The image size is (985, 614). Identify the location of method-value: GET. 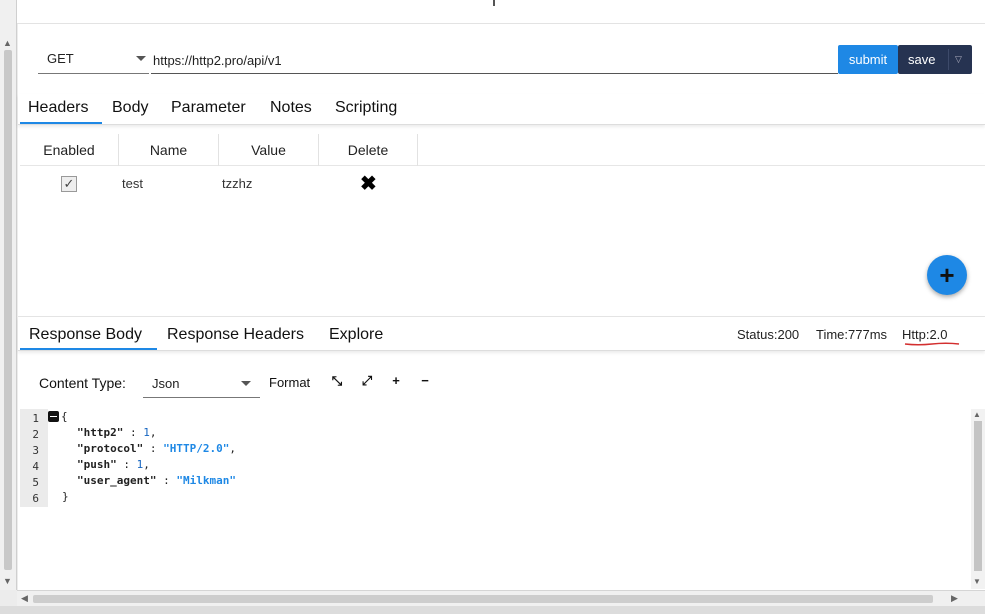
(60, 58).